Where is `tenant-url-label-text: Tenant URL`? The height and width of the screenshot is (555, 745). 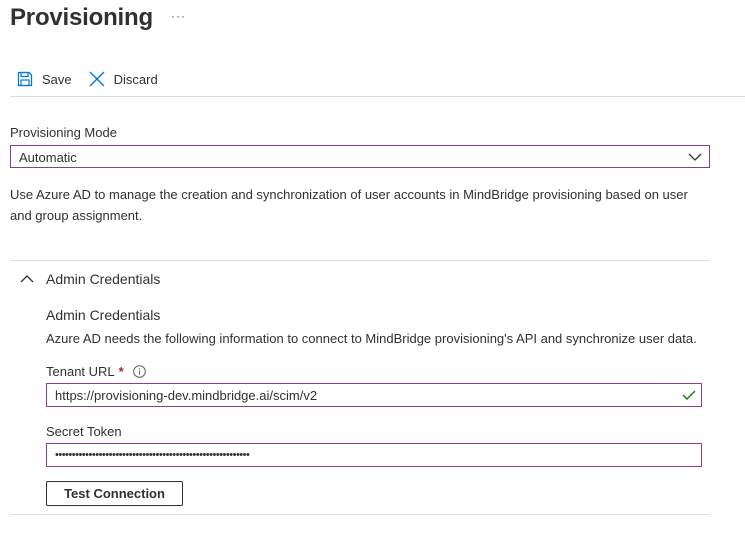 tenant-url-label-text: Tenant URL is located at coordinates (80, 371).